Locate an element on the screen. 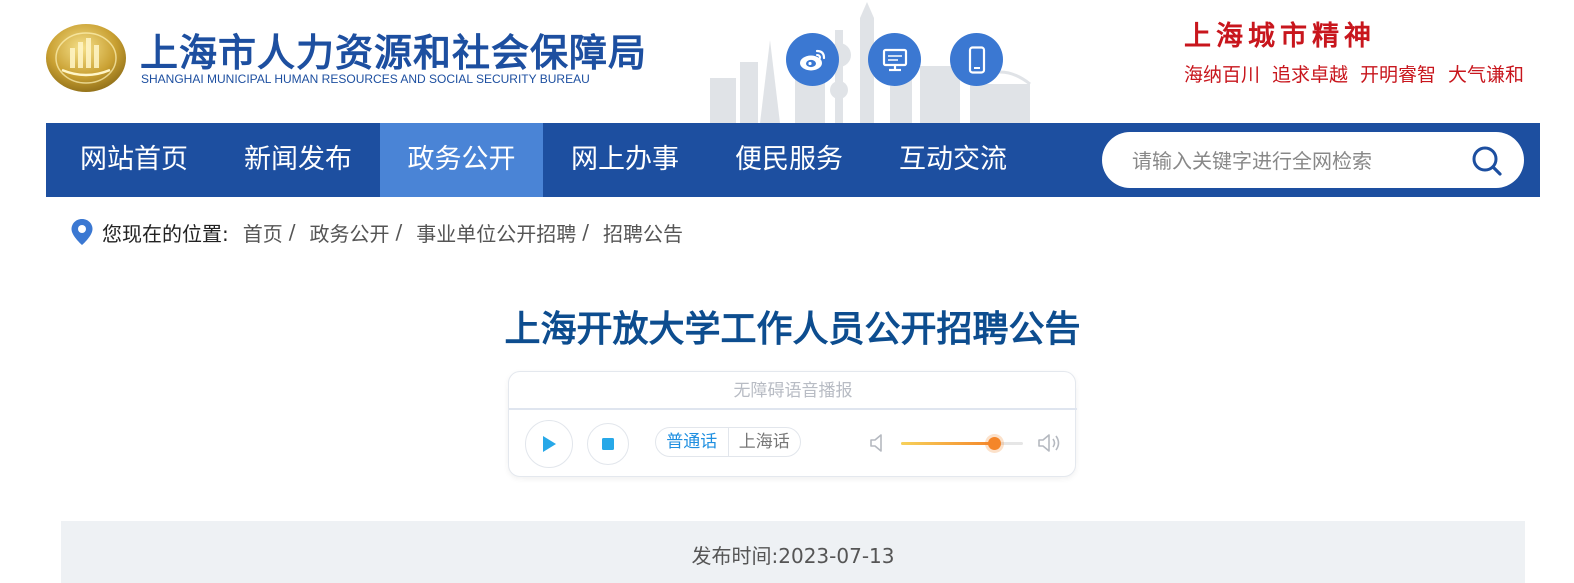  stop-icon is located at coordinates (608, 444).